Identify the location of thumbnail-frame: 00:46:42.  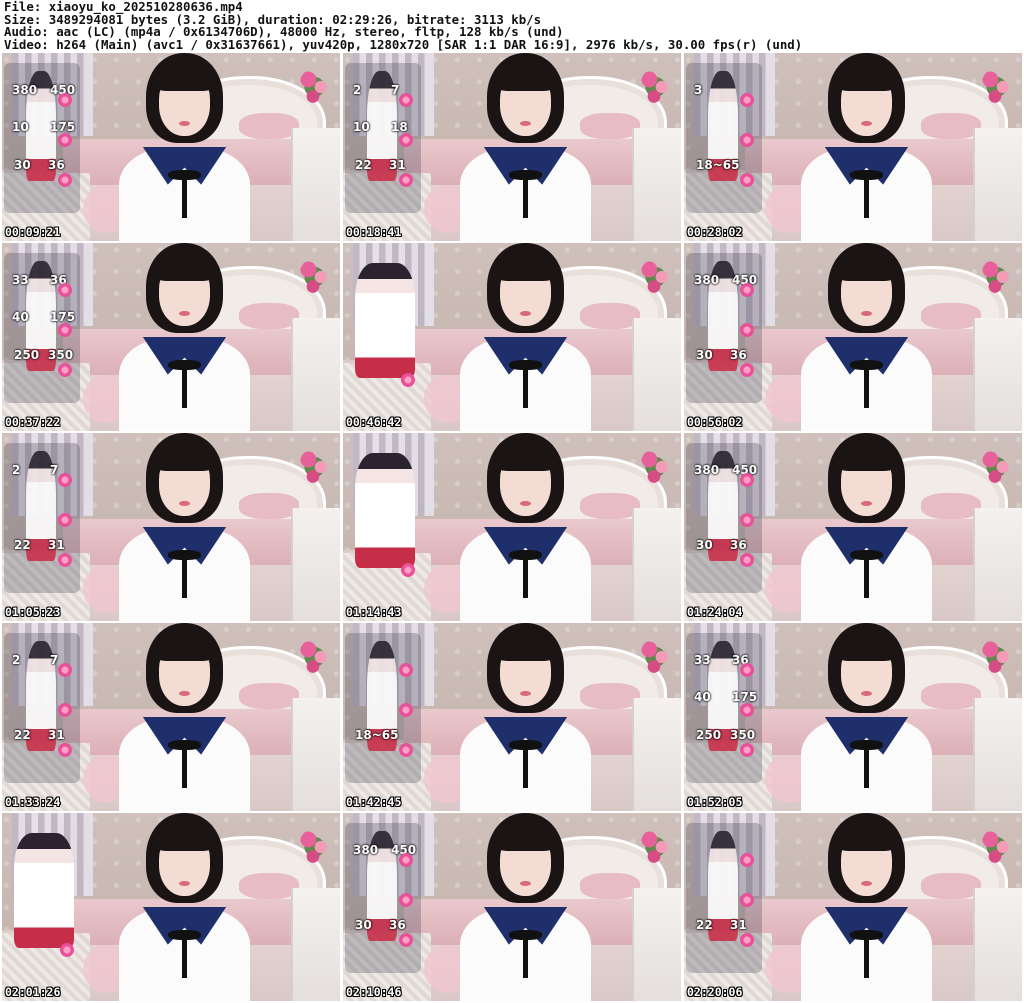
(512, 337).